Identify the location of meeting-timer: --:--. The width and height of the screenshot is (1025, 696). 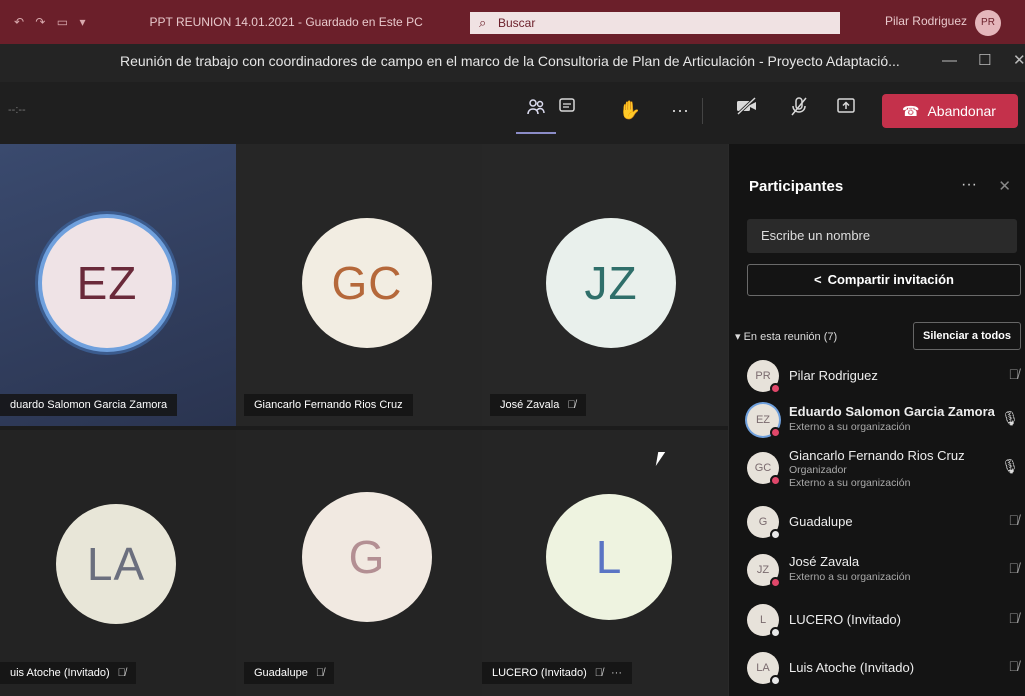
(17, 110).